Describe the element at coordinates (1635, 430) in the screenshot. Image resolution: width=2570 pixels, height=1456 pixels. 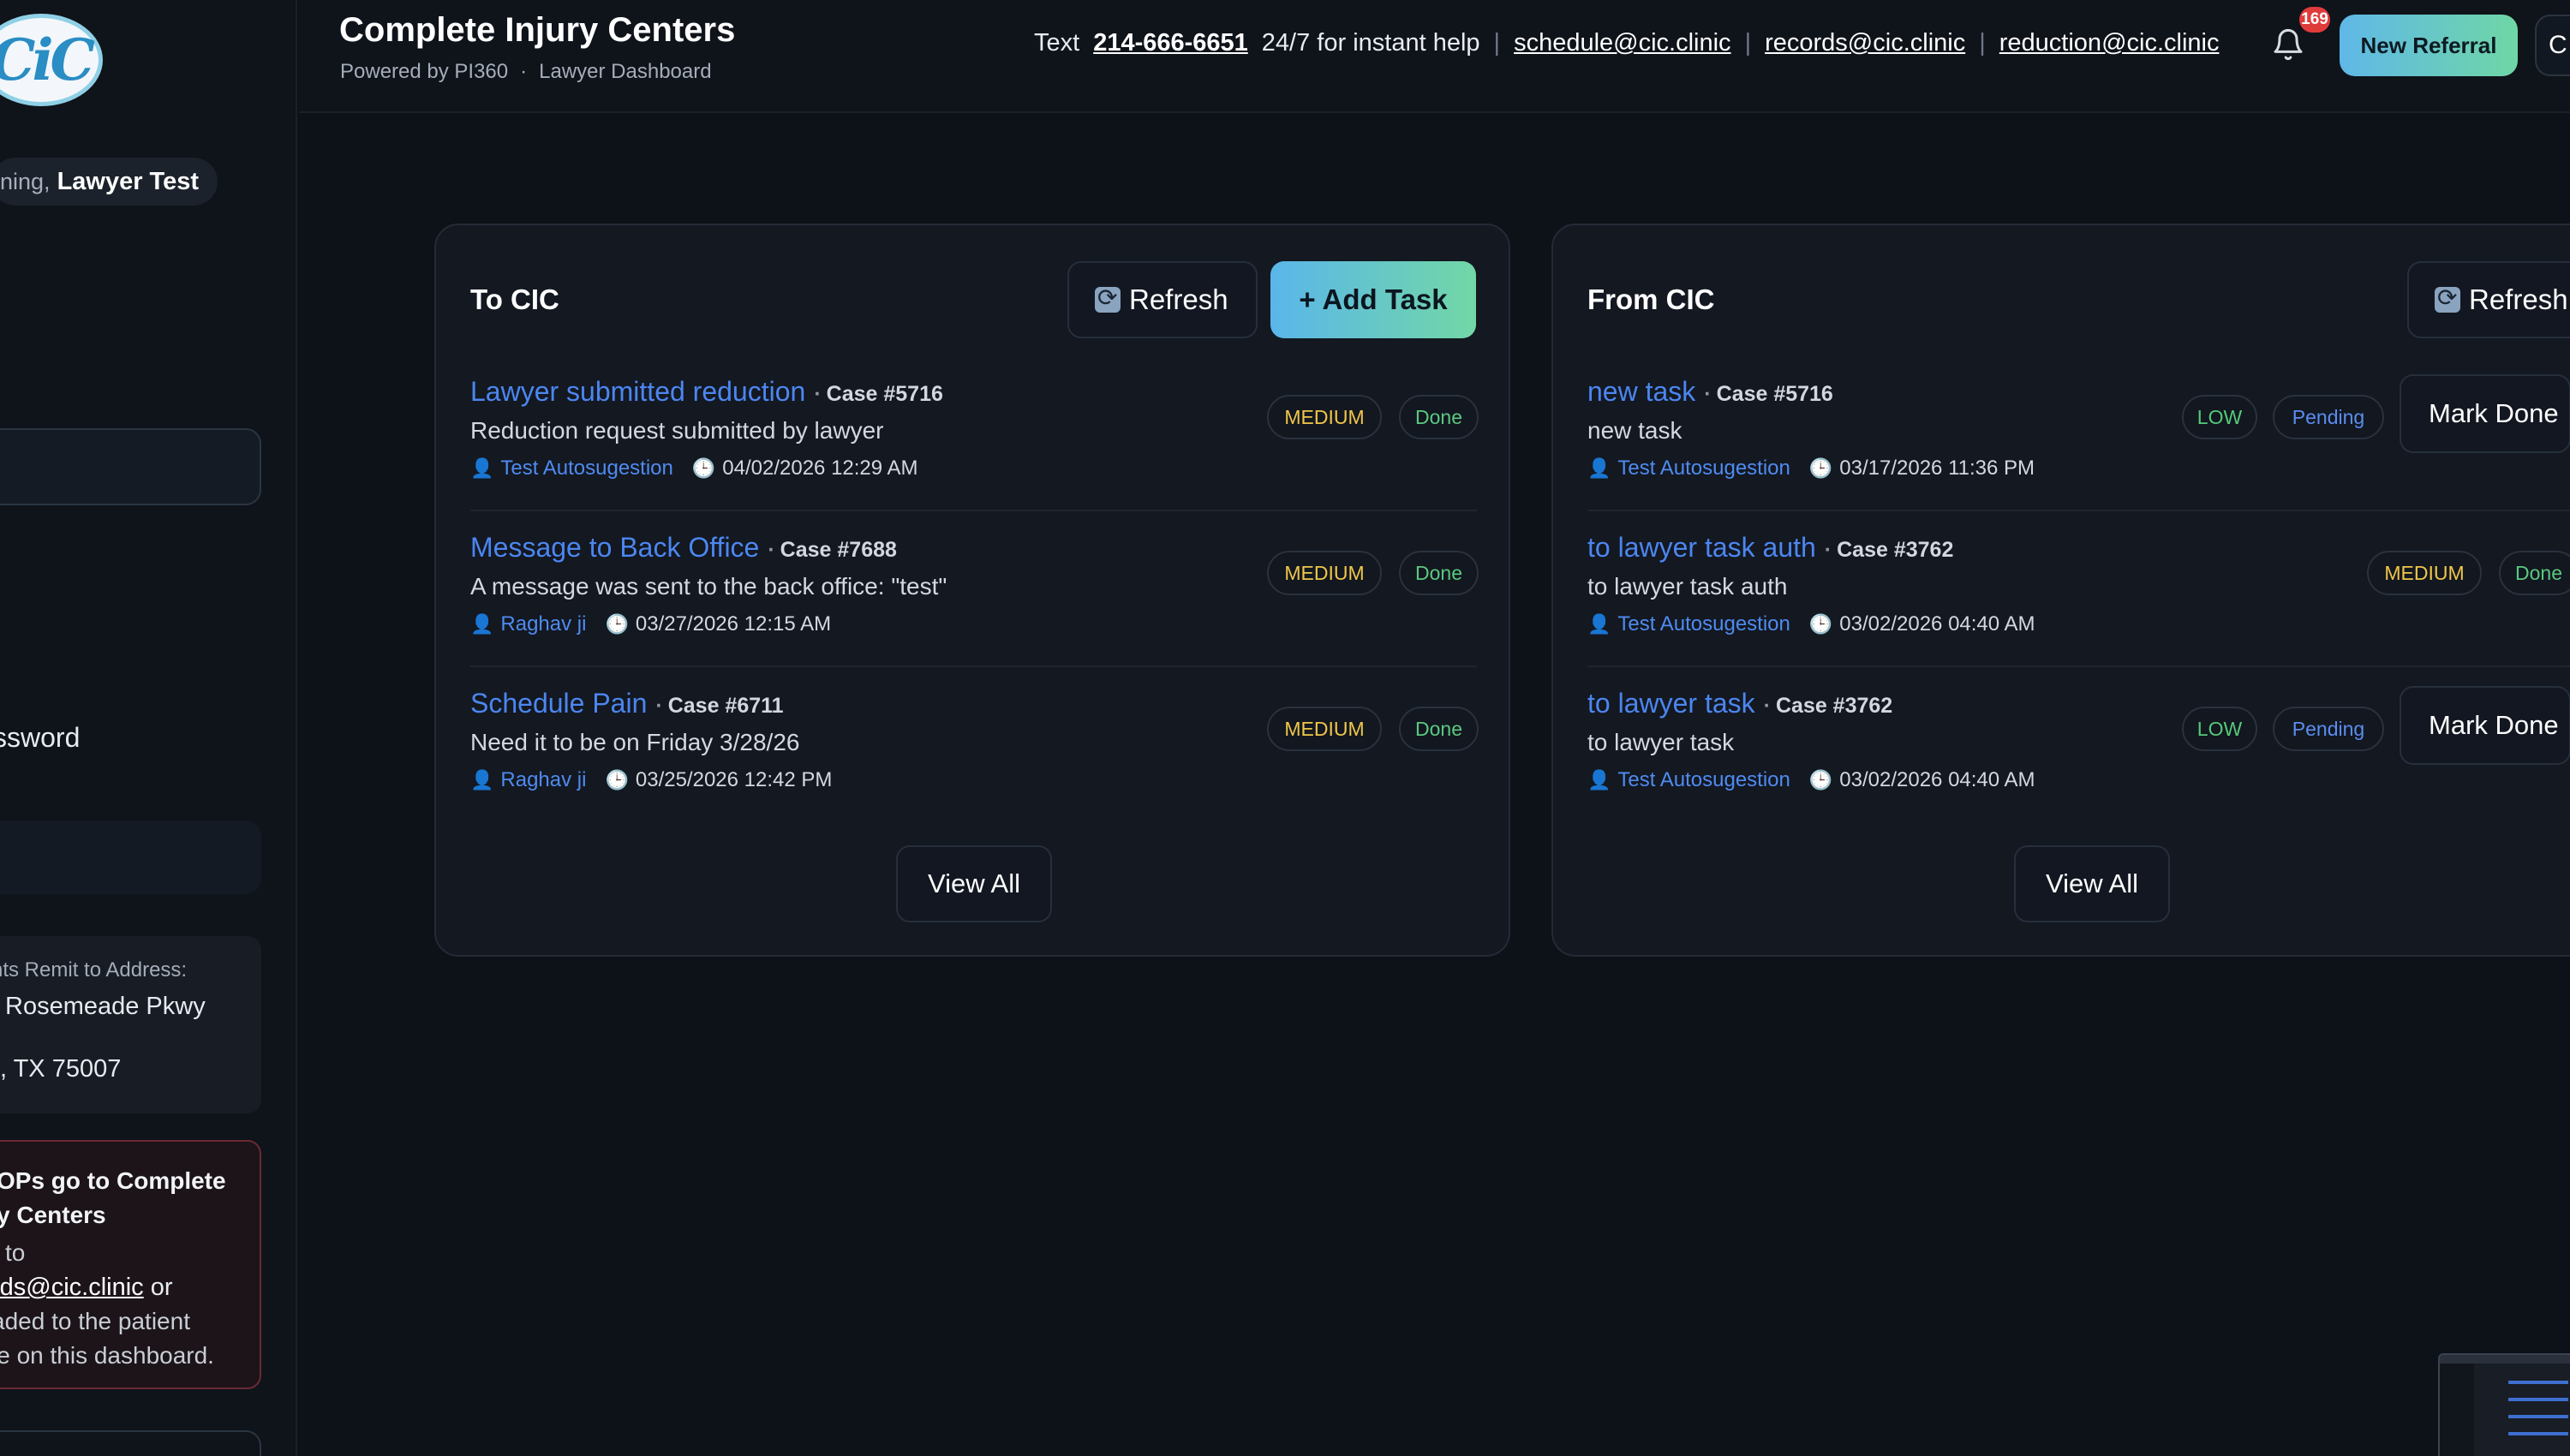
I see `task-description: new task` at that location.